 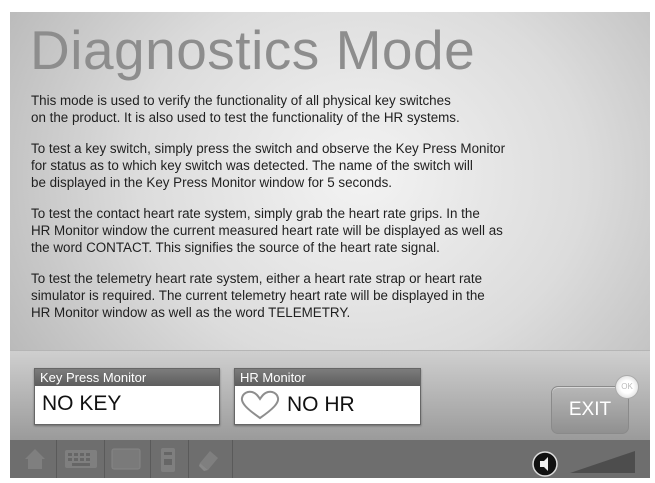 What do you see at coordinates (81, 459) in the screenshot?
I see `keyboard-icon` at bounding box center [81, 459].